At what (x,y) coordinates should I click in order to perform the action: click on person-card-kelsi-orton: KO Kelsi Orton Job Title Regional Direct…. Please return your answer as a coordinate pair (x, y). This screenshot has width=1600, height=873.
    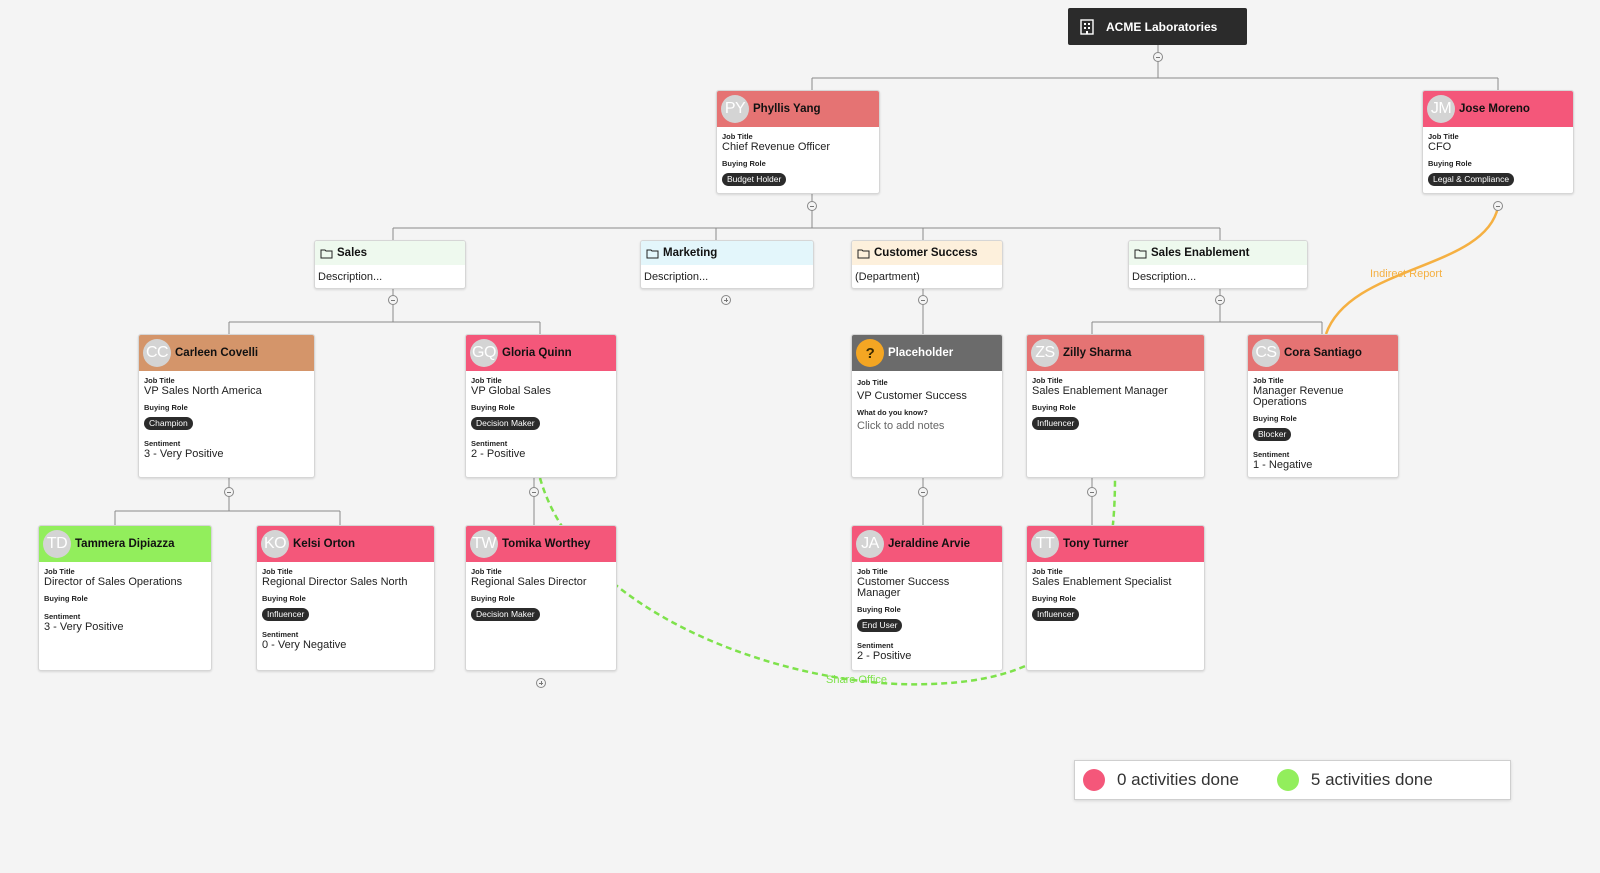
    Looking at the image, I should click on (345, 598).